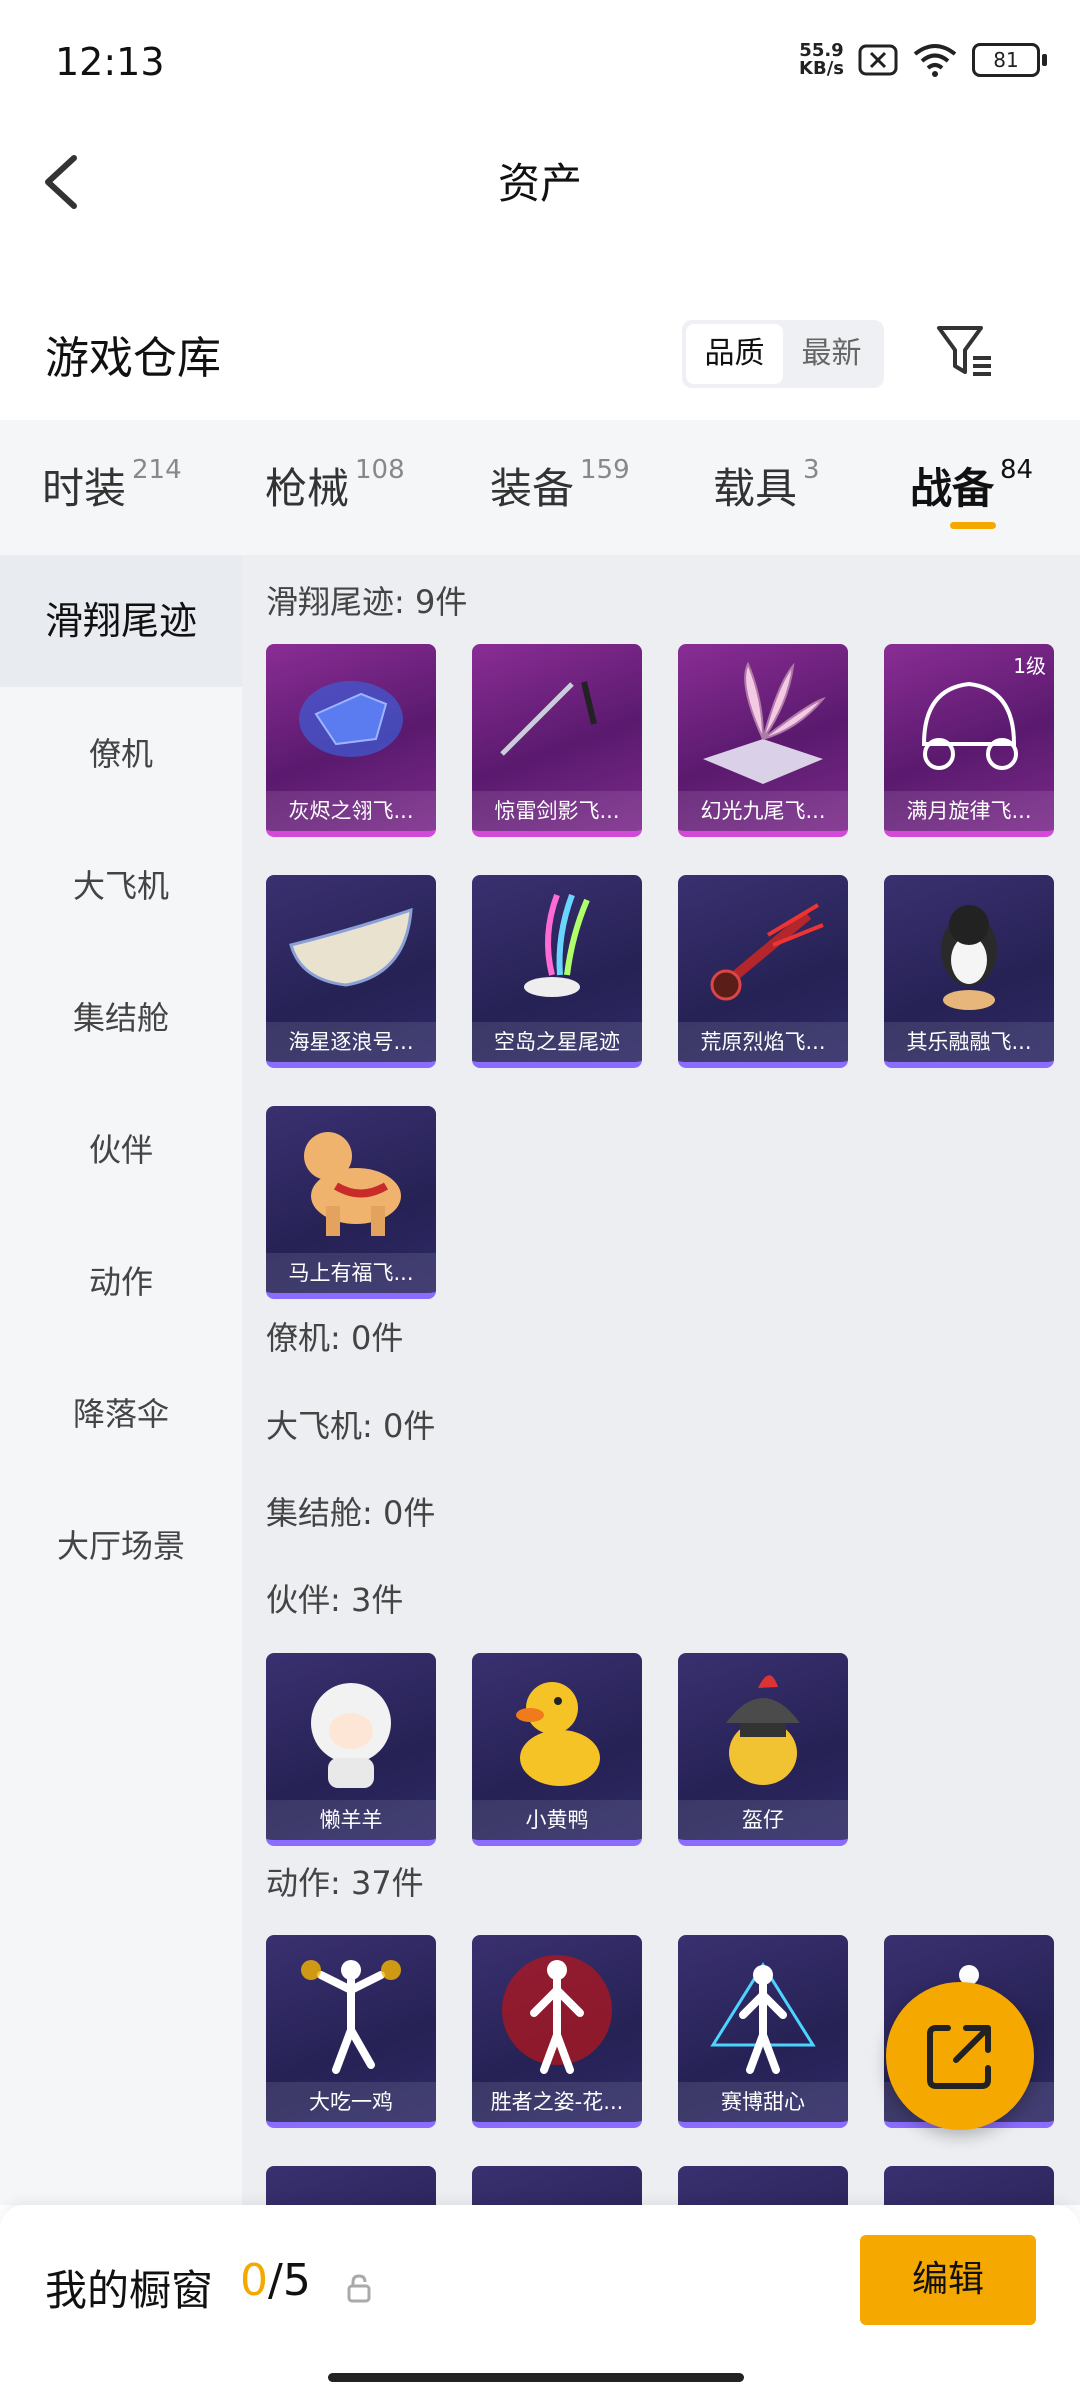 The height and width of the screenshot is (2400, 1080). I want to click on item-card: 大吃一鸡, so click(351, 2031).